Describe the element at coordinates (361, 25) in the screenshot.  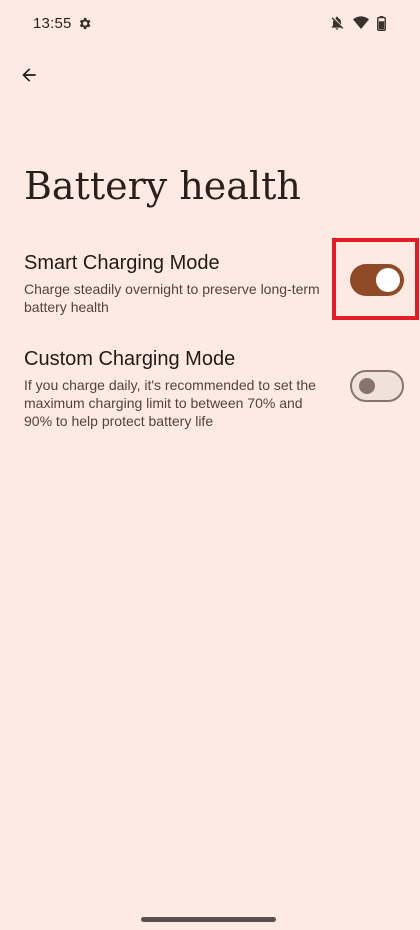
I see `wifi-icon` at that location.